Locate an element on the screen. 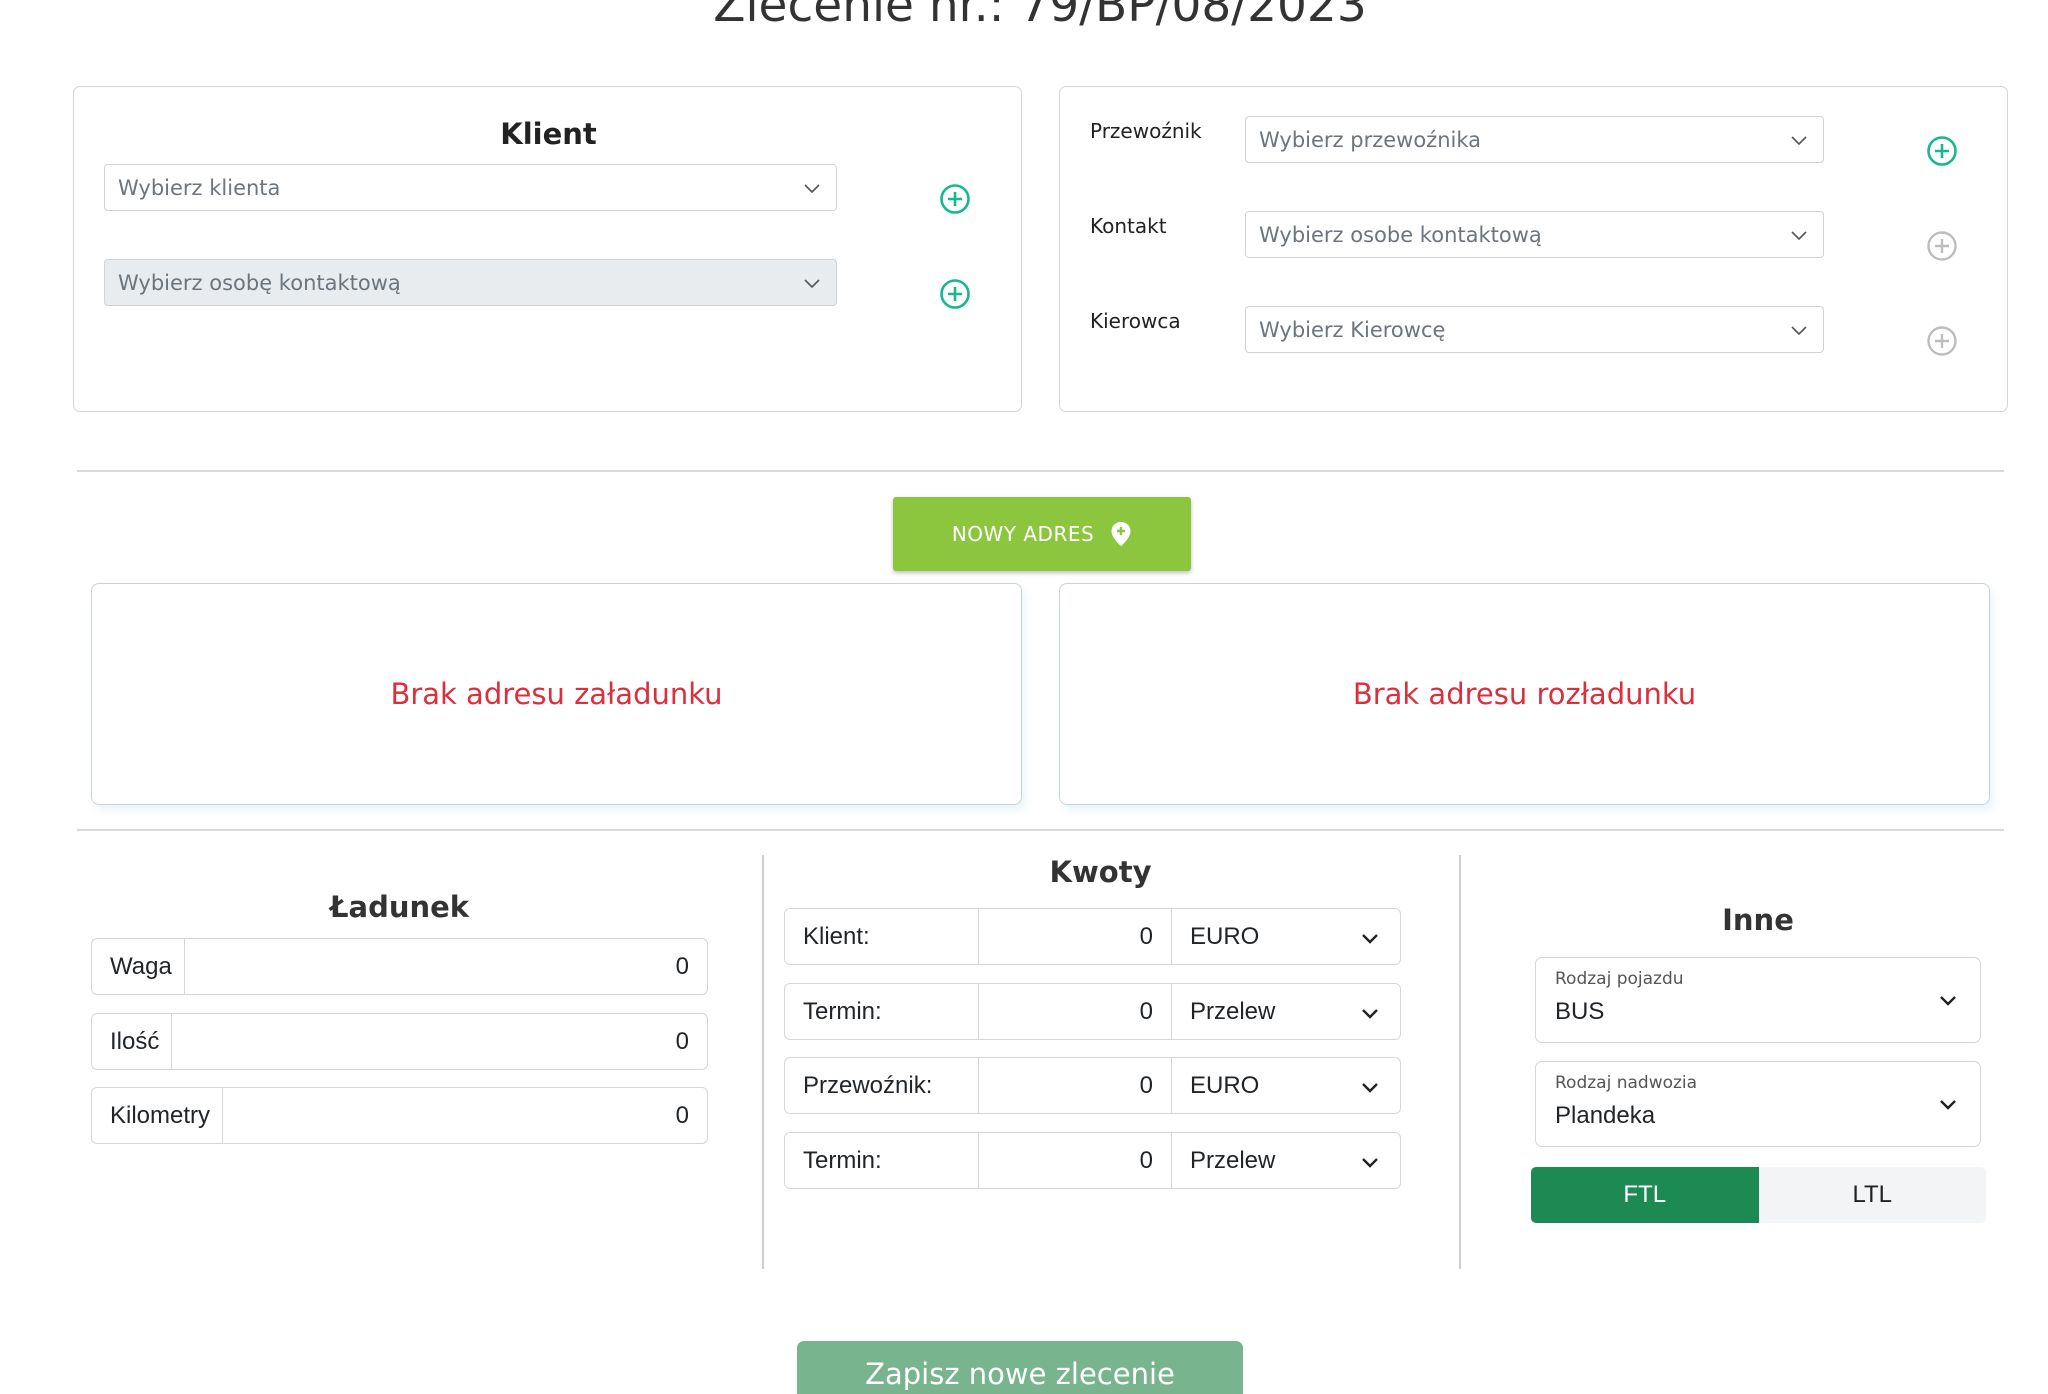 The height and width of the screenshot is (1394, 2048). client-amount-input: 0 is located at coordinates (1075, 936).